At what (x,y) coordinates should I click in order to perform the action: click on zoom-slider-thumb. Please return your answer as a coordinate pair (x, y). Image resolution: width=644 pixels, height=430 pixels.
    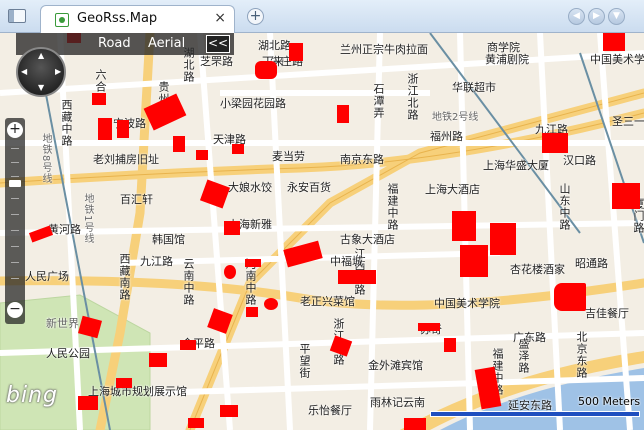
    Looking at the image, I should click on (15, 183).